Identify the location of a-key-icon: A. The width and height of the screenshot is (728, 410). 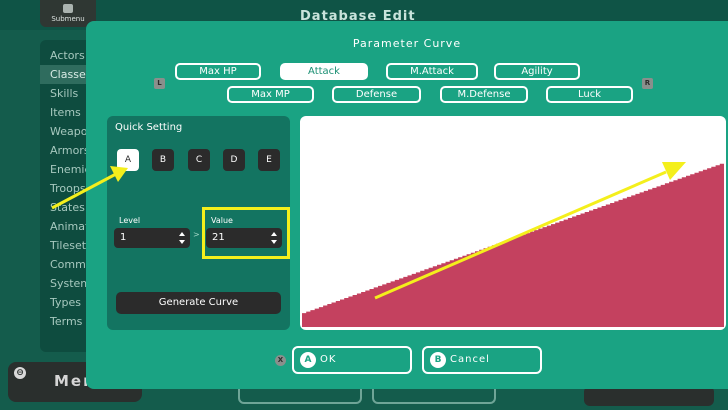
(308, 360).